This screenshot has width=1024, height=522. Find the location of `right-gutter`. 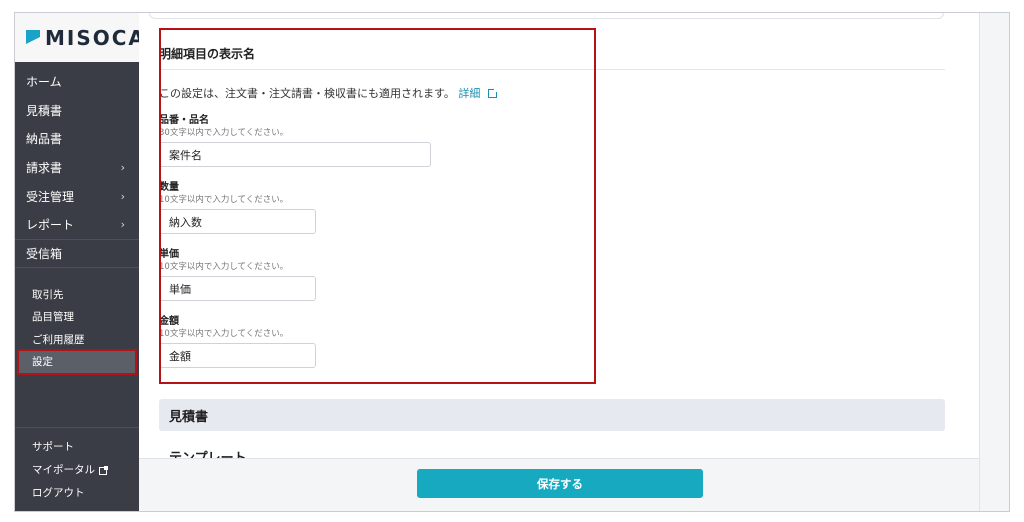

right-gutter is located at coordinates (994, 262).